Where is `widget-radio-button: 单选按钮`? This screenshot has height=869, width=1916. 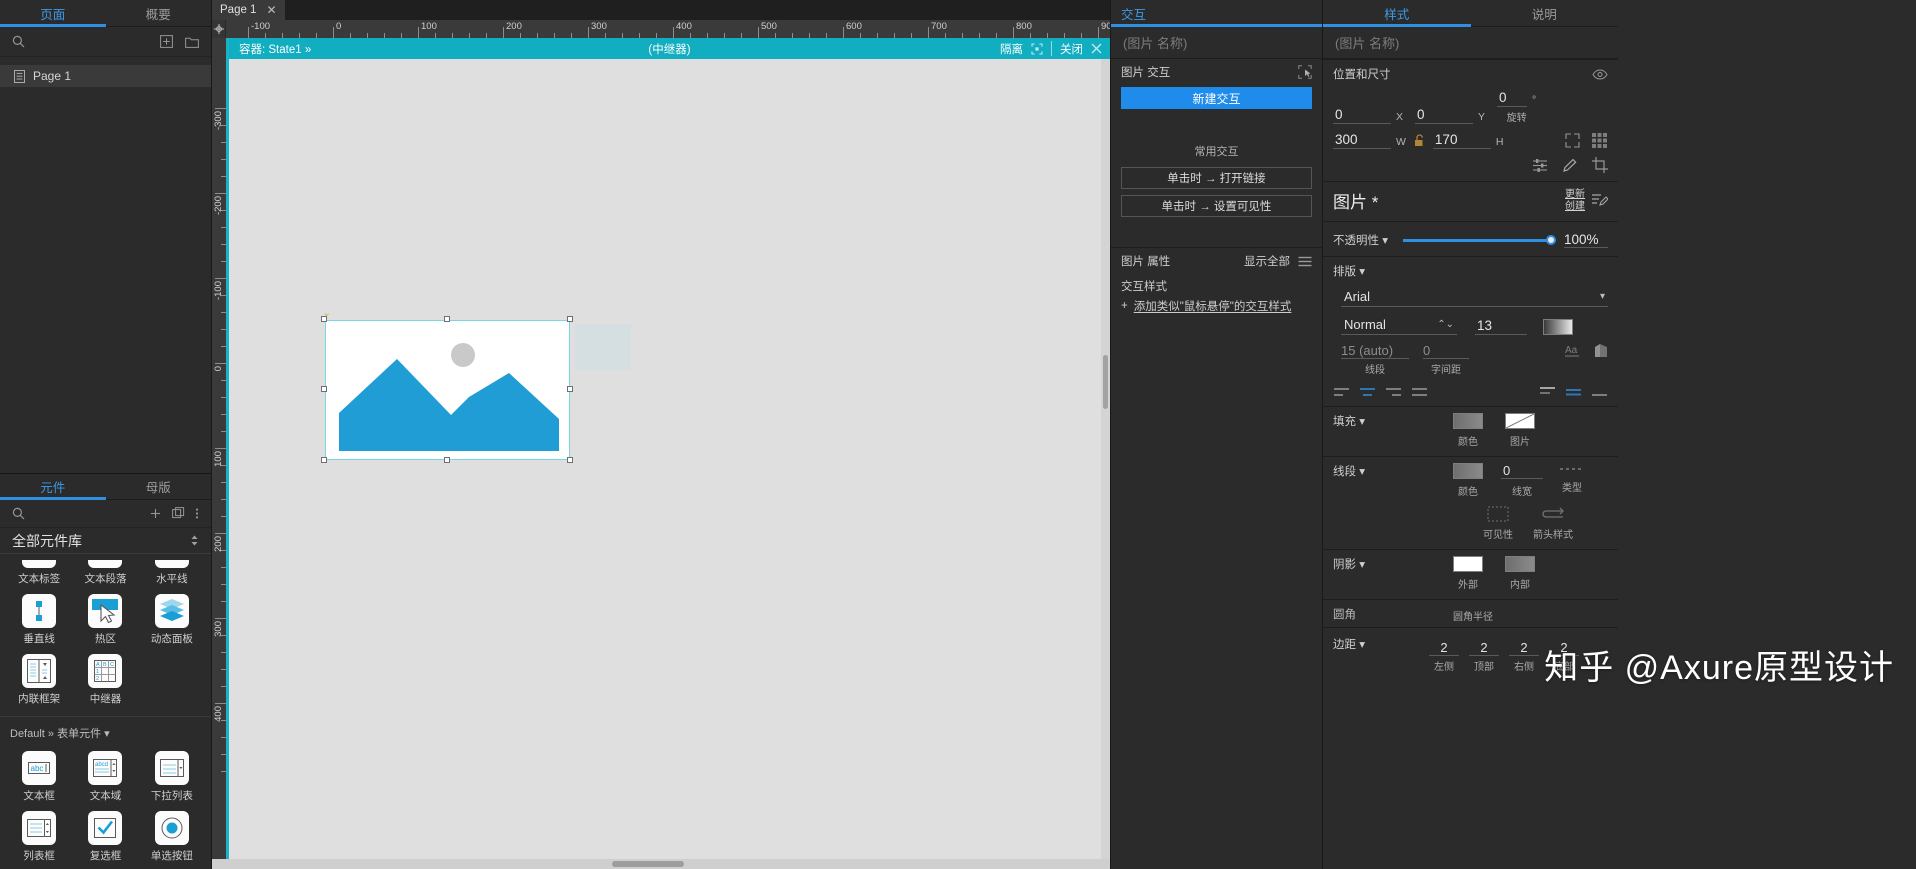
widget-radio-button: 单选按钮 is located at coordinates (172, 838).